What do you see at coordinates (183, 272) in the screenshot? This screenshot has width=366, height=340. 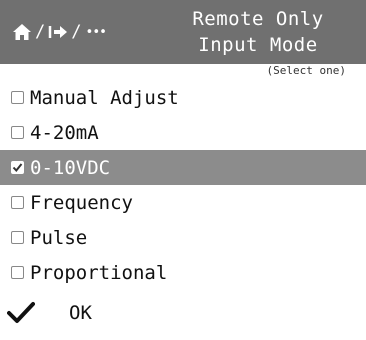 I see `option-proportional: Proportional` at bounding box center [183, 272].